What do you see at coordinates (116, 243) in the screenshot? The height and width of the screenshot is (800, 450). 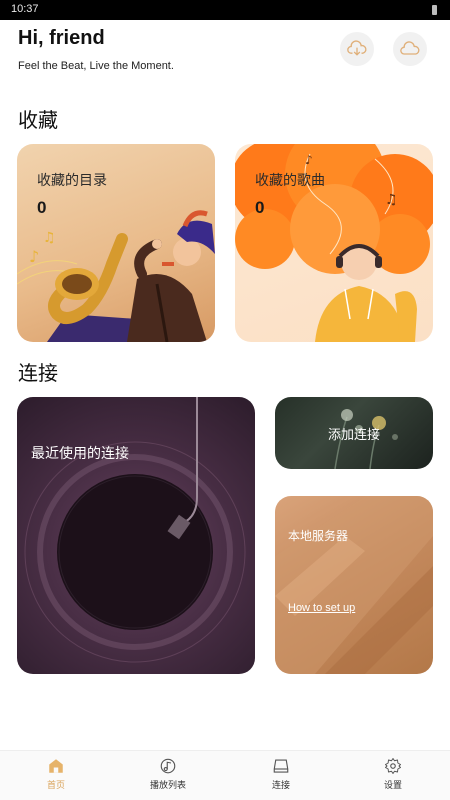 I see `favorite-dirs-card: ♪ ♫ 收藏的目录 0` at bounding box center [116, 243].